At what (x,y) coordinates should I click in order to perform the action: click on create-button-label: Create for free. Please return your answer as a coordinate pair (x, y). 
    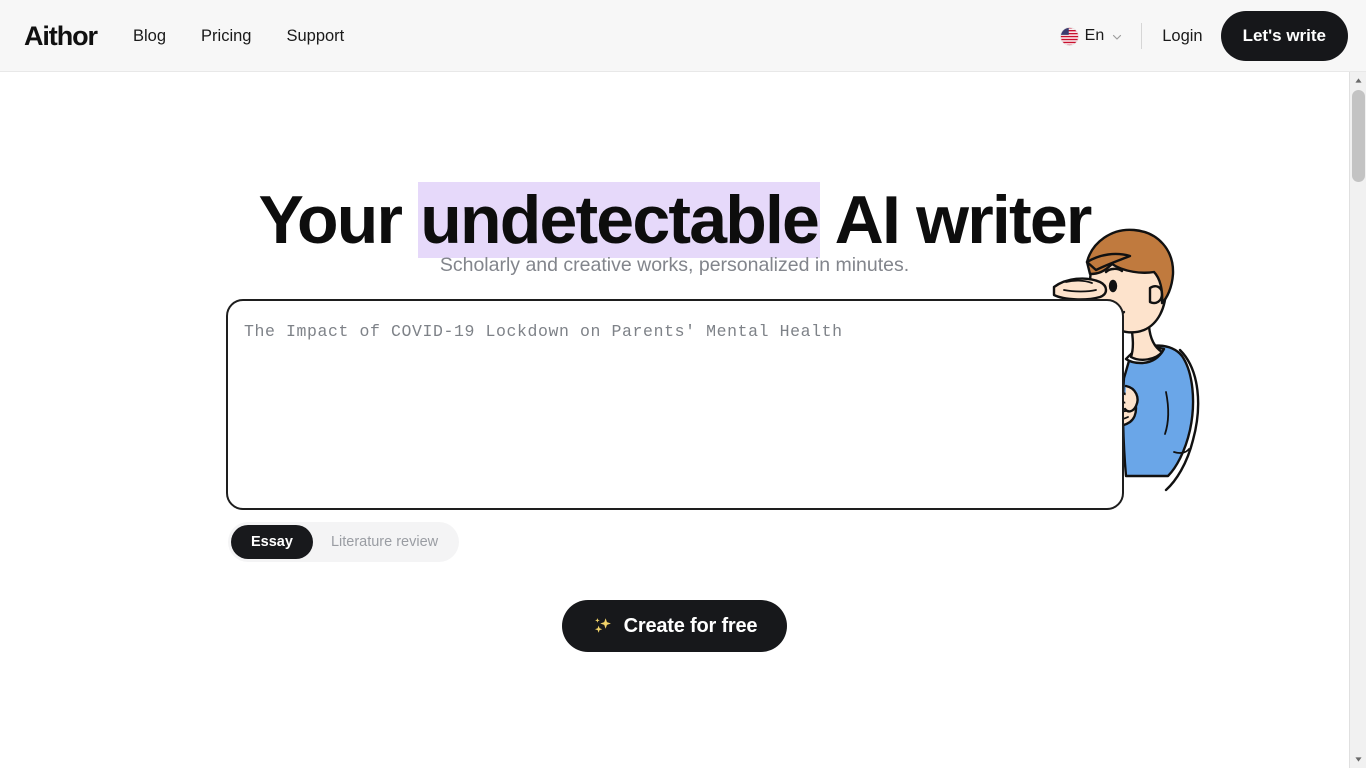
    Looking at the image, I should click on (690, 625).